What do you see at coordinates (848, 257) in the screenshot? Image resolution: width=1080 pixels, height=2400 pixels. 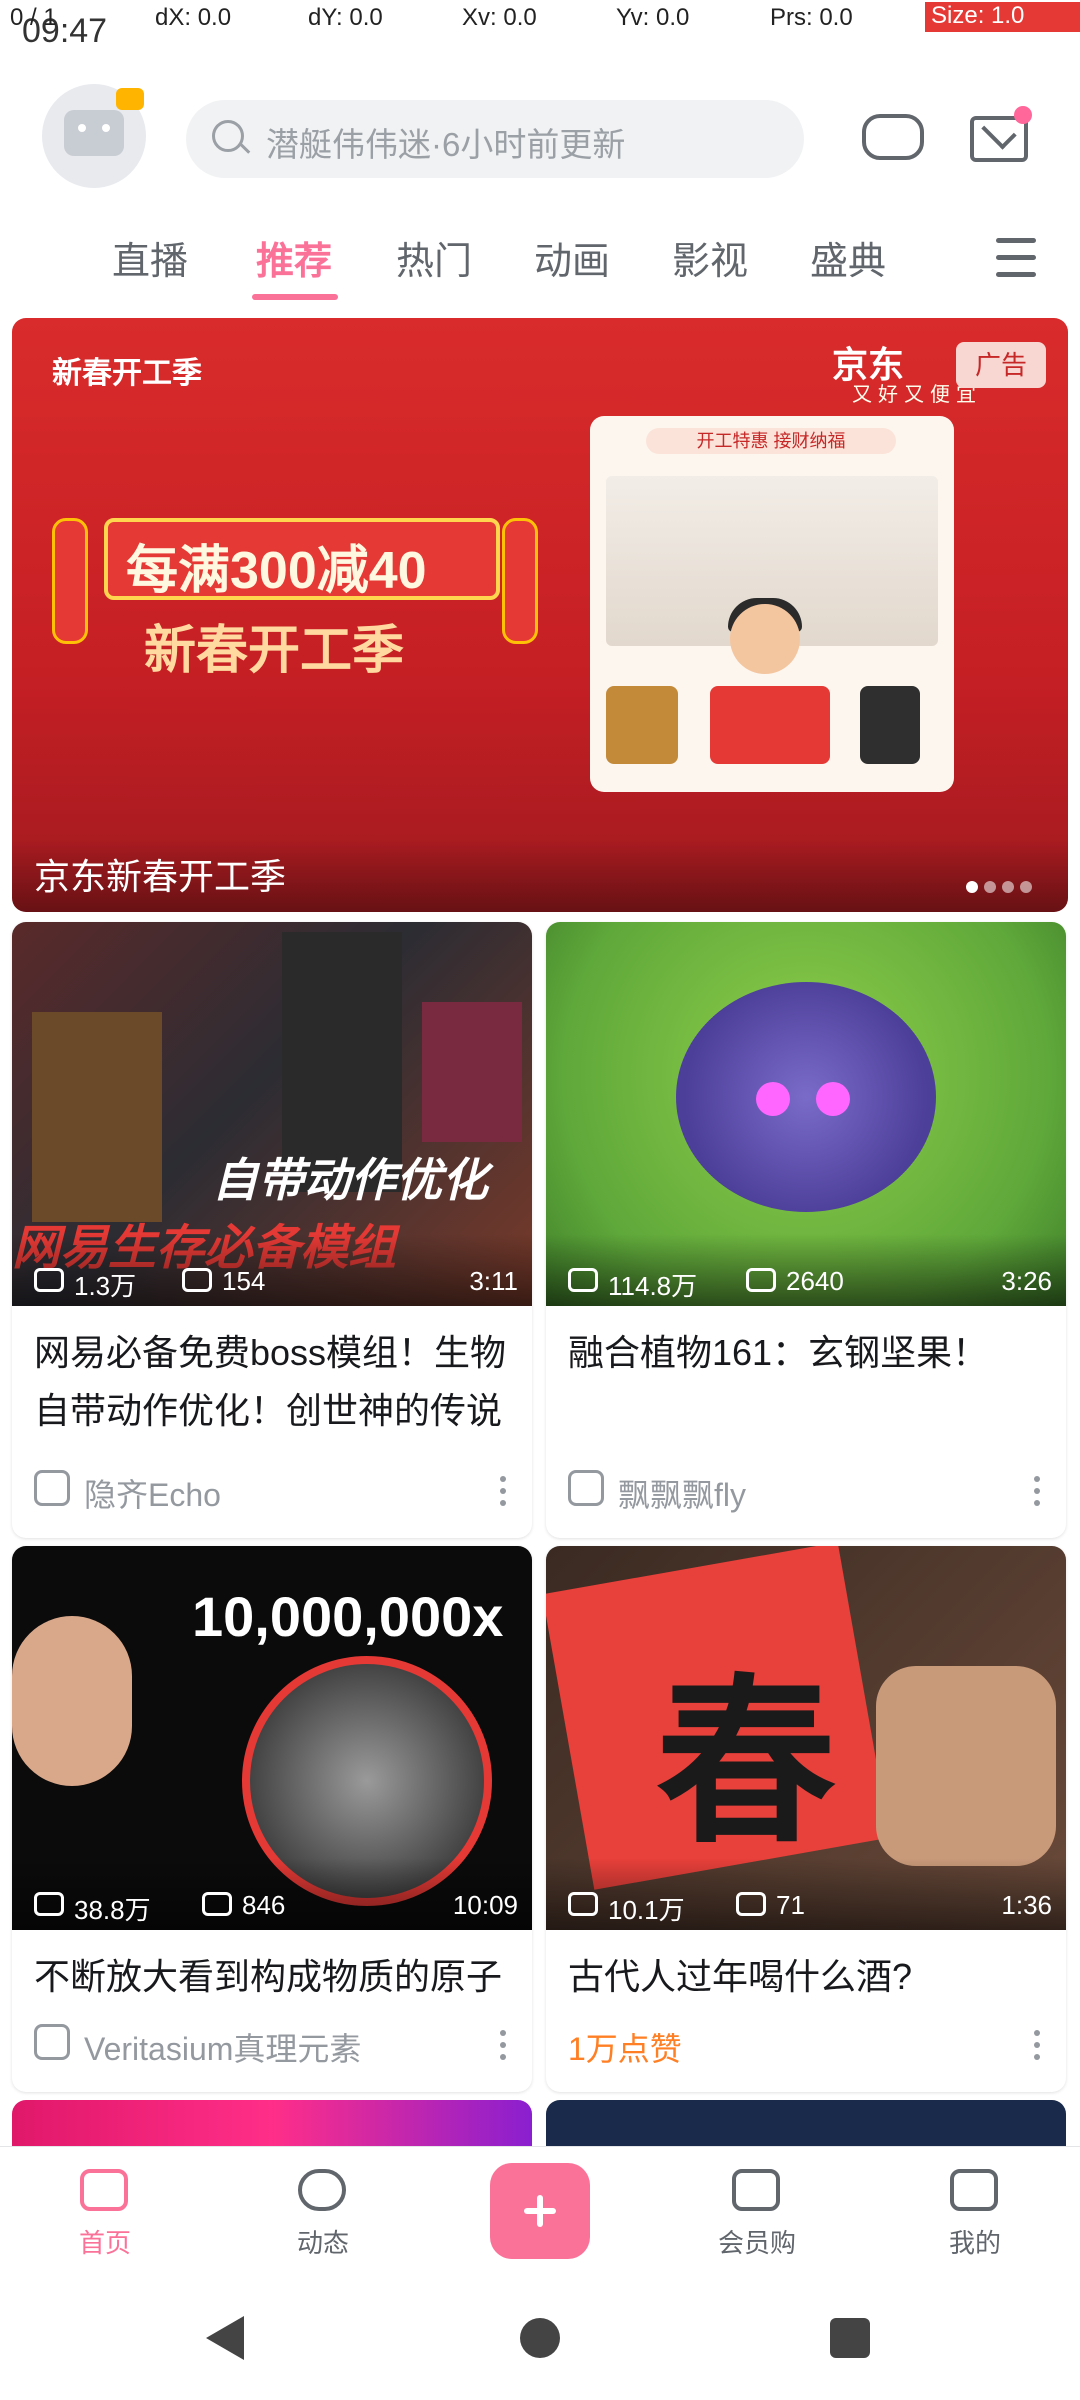 I see `tab-gala: 盛典` at bounding box center [848, 257].